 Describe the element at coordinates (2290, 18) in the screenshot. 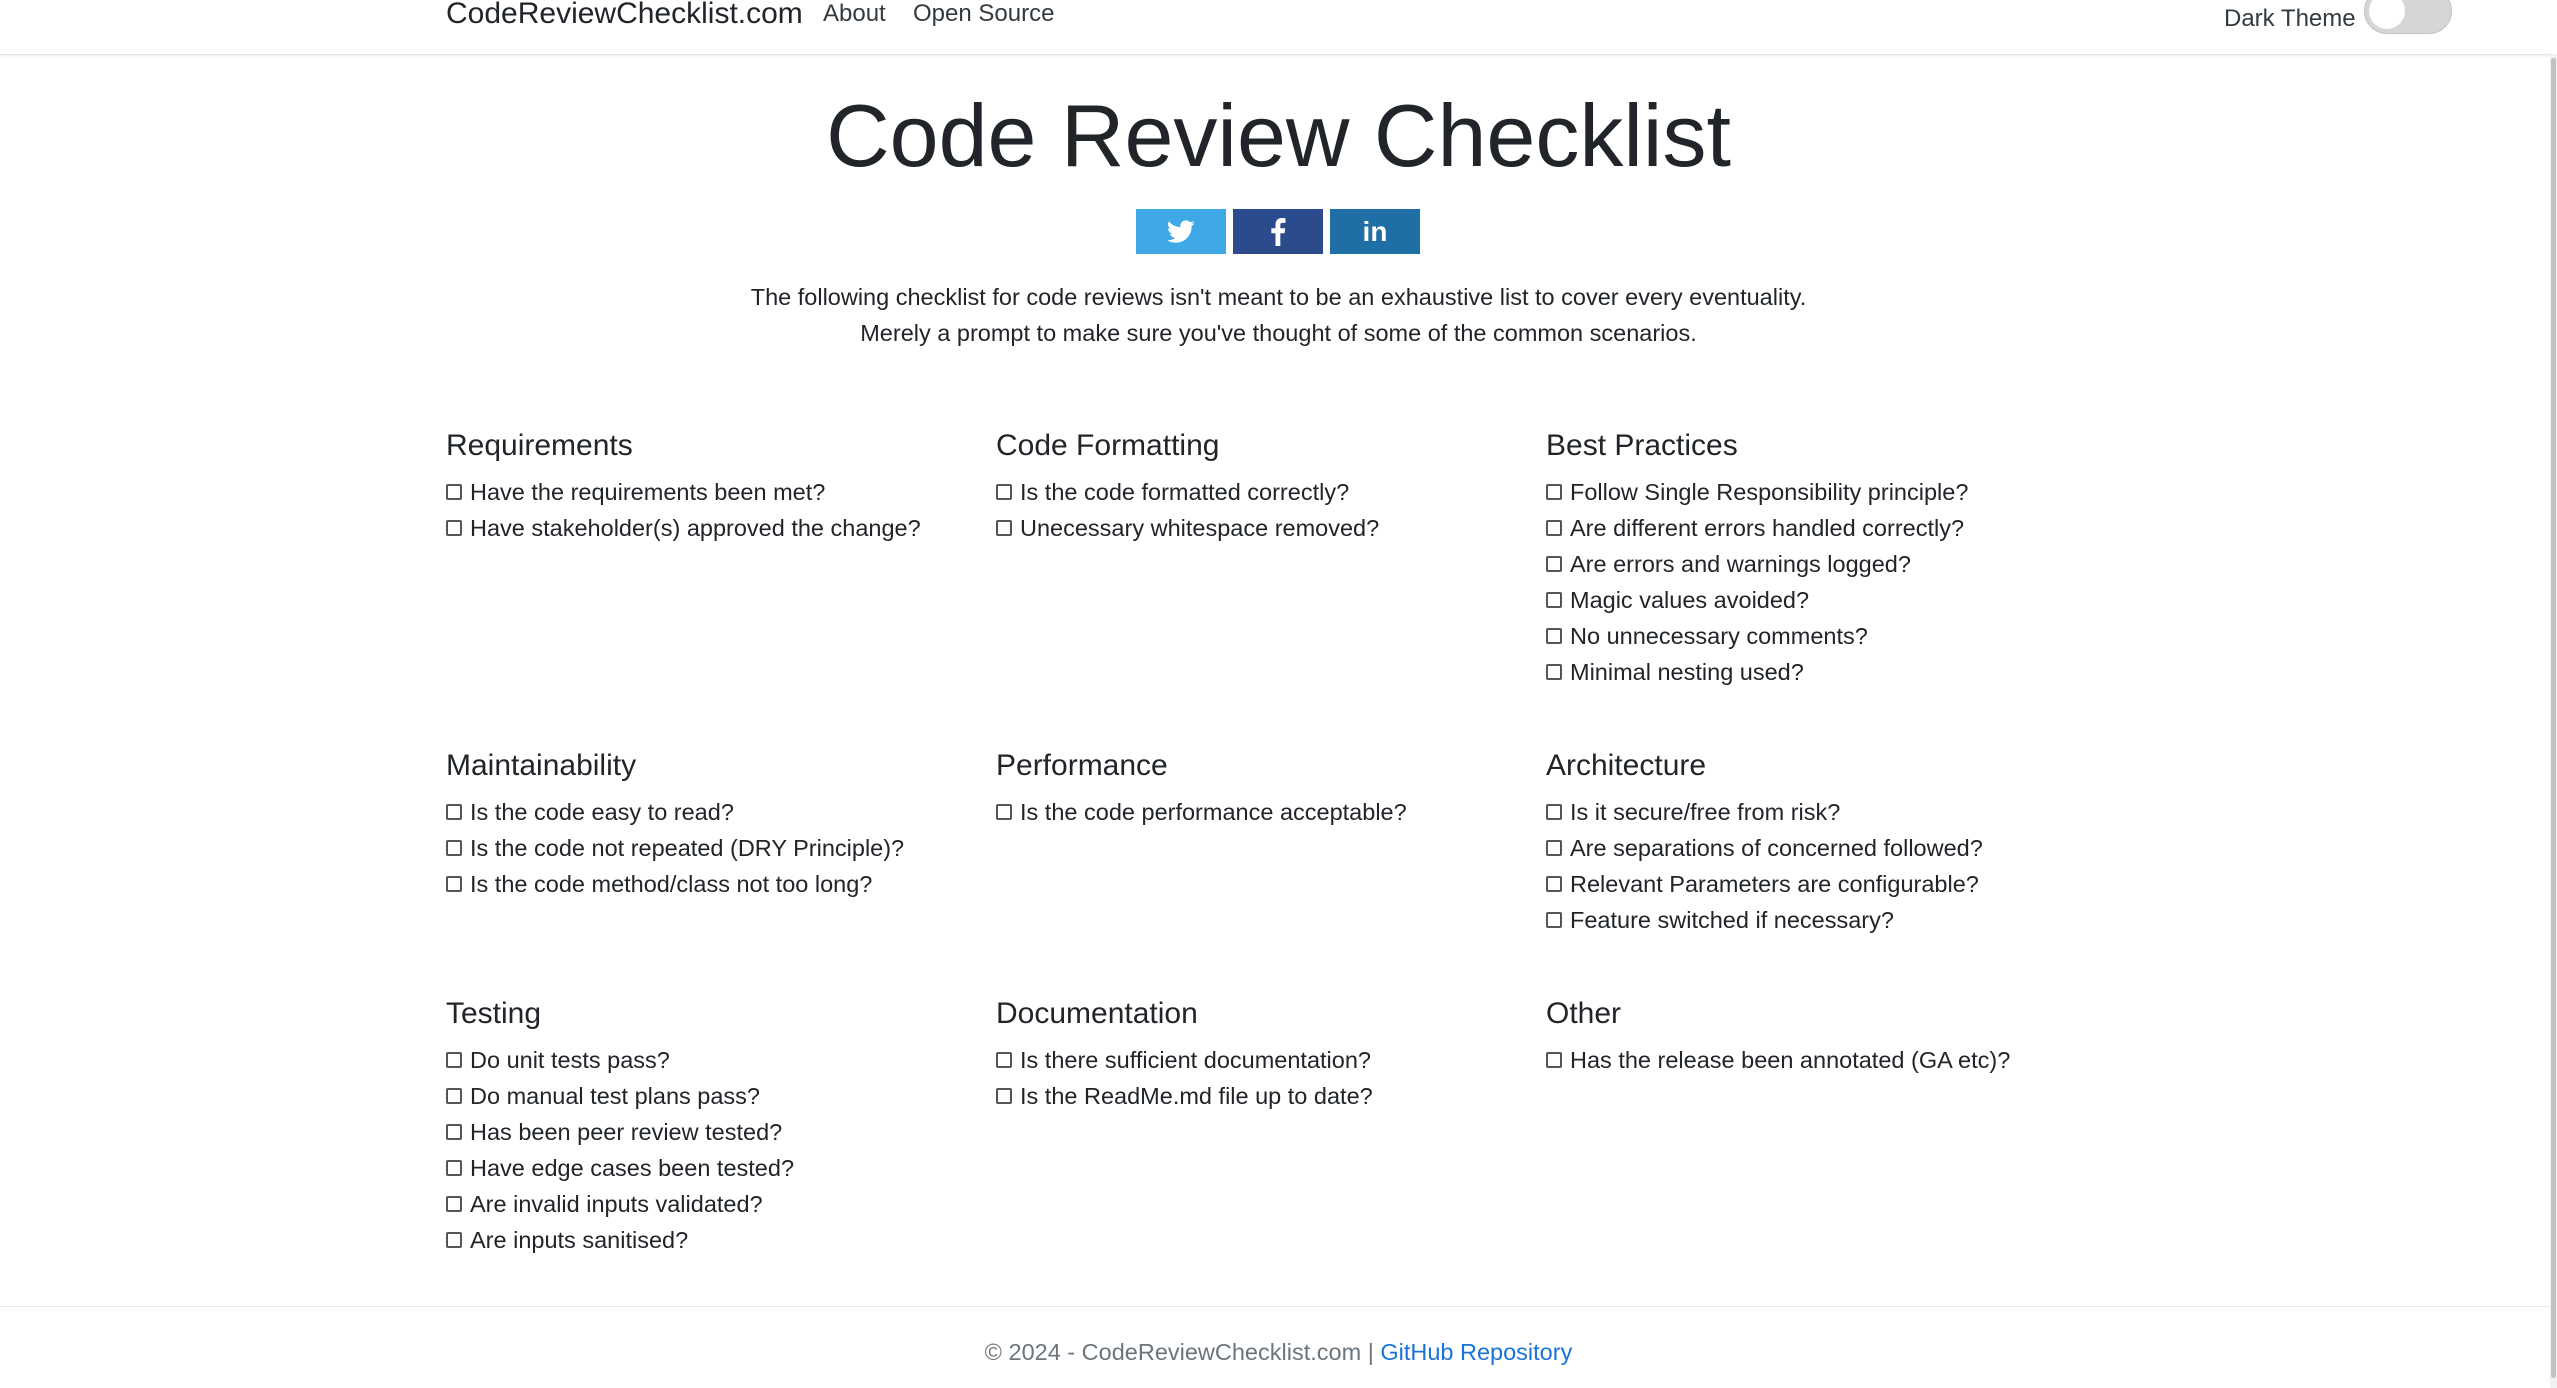

I see `dark-theme-label: Dark Theme` at that location.